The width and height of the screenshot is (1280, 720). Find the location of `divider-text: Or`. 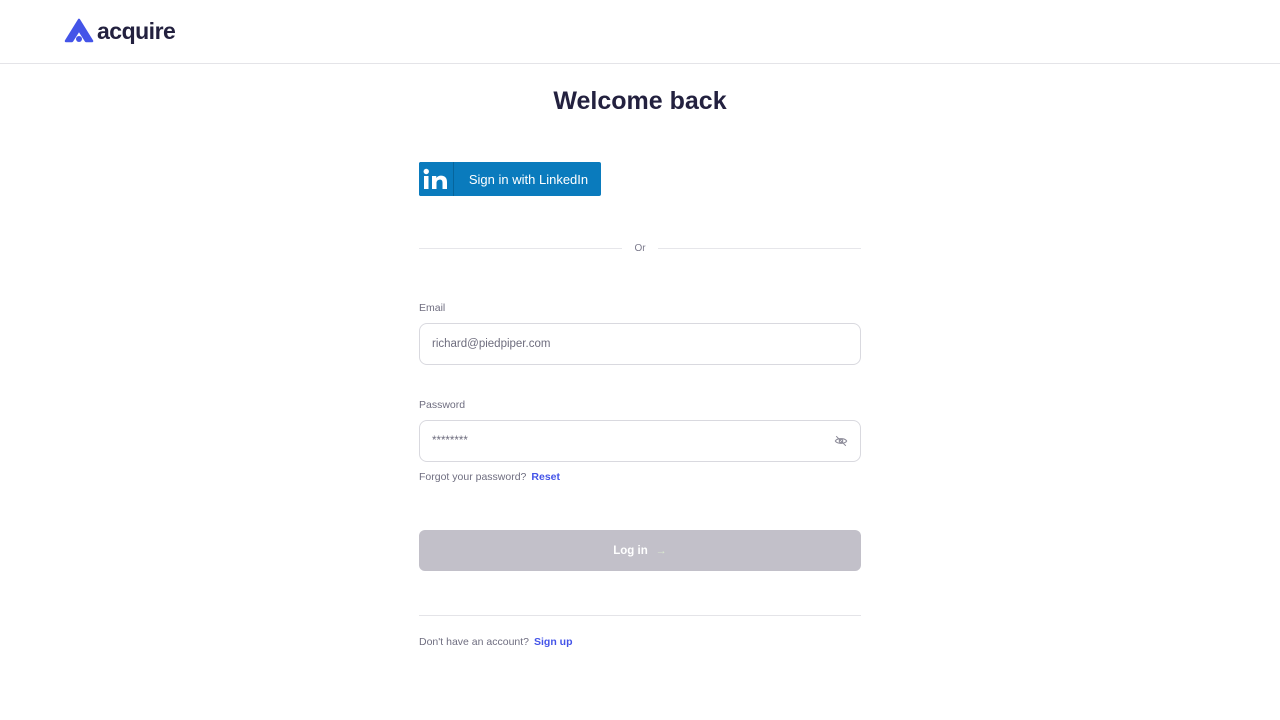

divider-text: Or is located at coordinates (640, 248).